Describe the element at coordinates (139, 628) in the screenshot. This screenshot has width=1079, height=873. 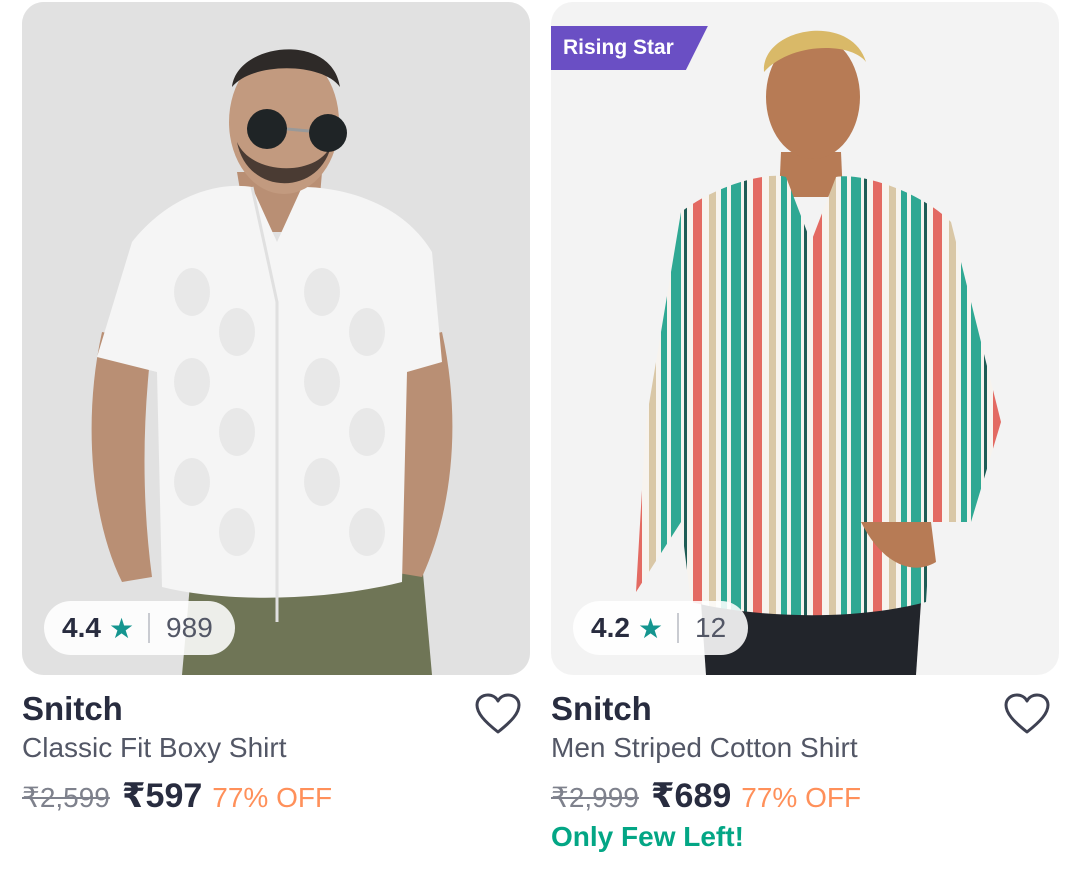
I see `rating-pill: 4.4 ★ 989` at that location.